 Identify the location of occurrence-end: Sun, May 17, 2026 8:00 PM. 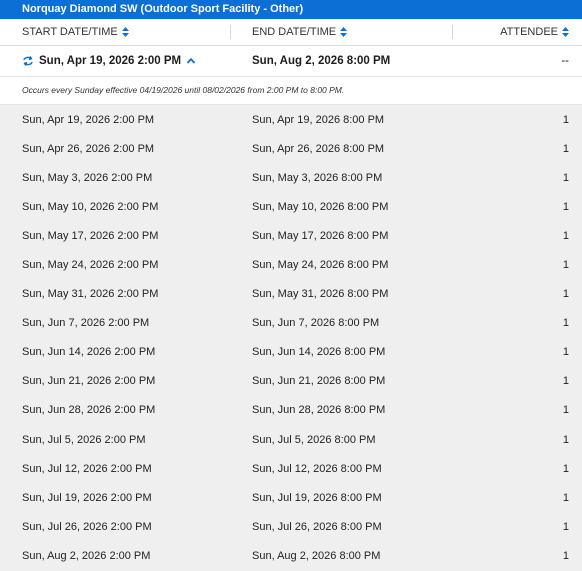
(320, 235).